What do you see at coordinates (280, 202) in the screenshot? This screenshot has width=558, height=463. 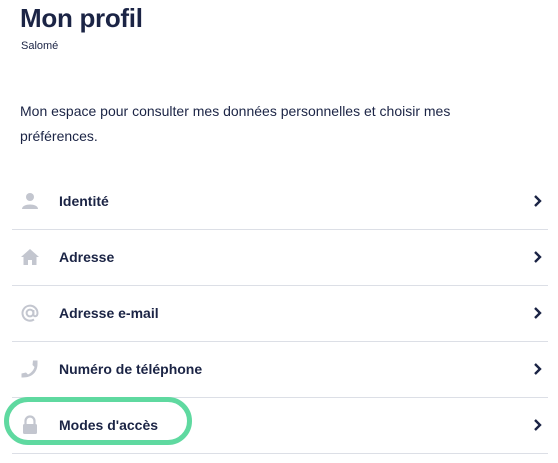 I see `menu-item-identity: Identité` at bounding box center [280, 202].